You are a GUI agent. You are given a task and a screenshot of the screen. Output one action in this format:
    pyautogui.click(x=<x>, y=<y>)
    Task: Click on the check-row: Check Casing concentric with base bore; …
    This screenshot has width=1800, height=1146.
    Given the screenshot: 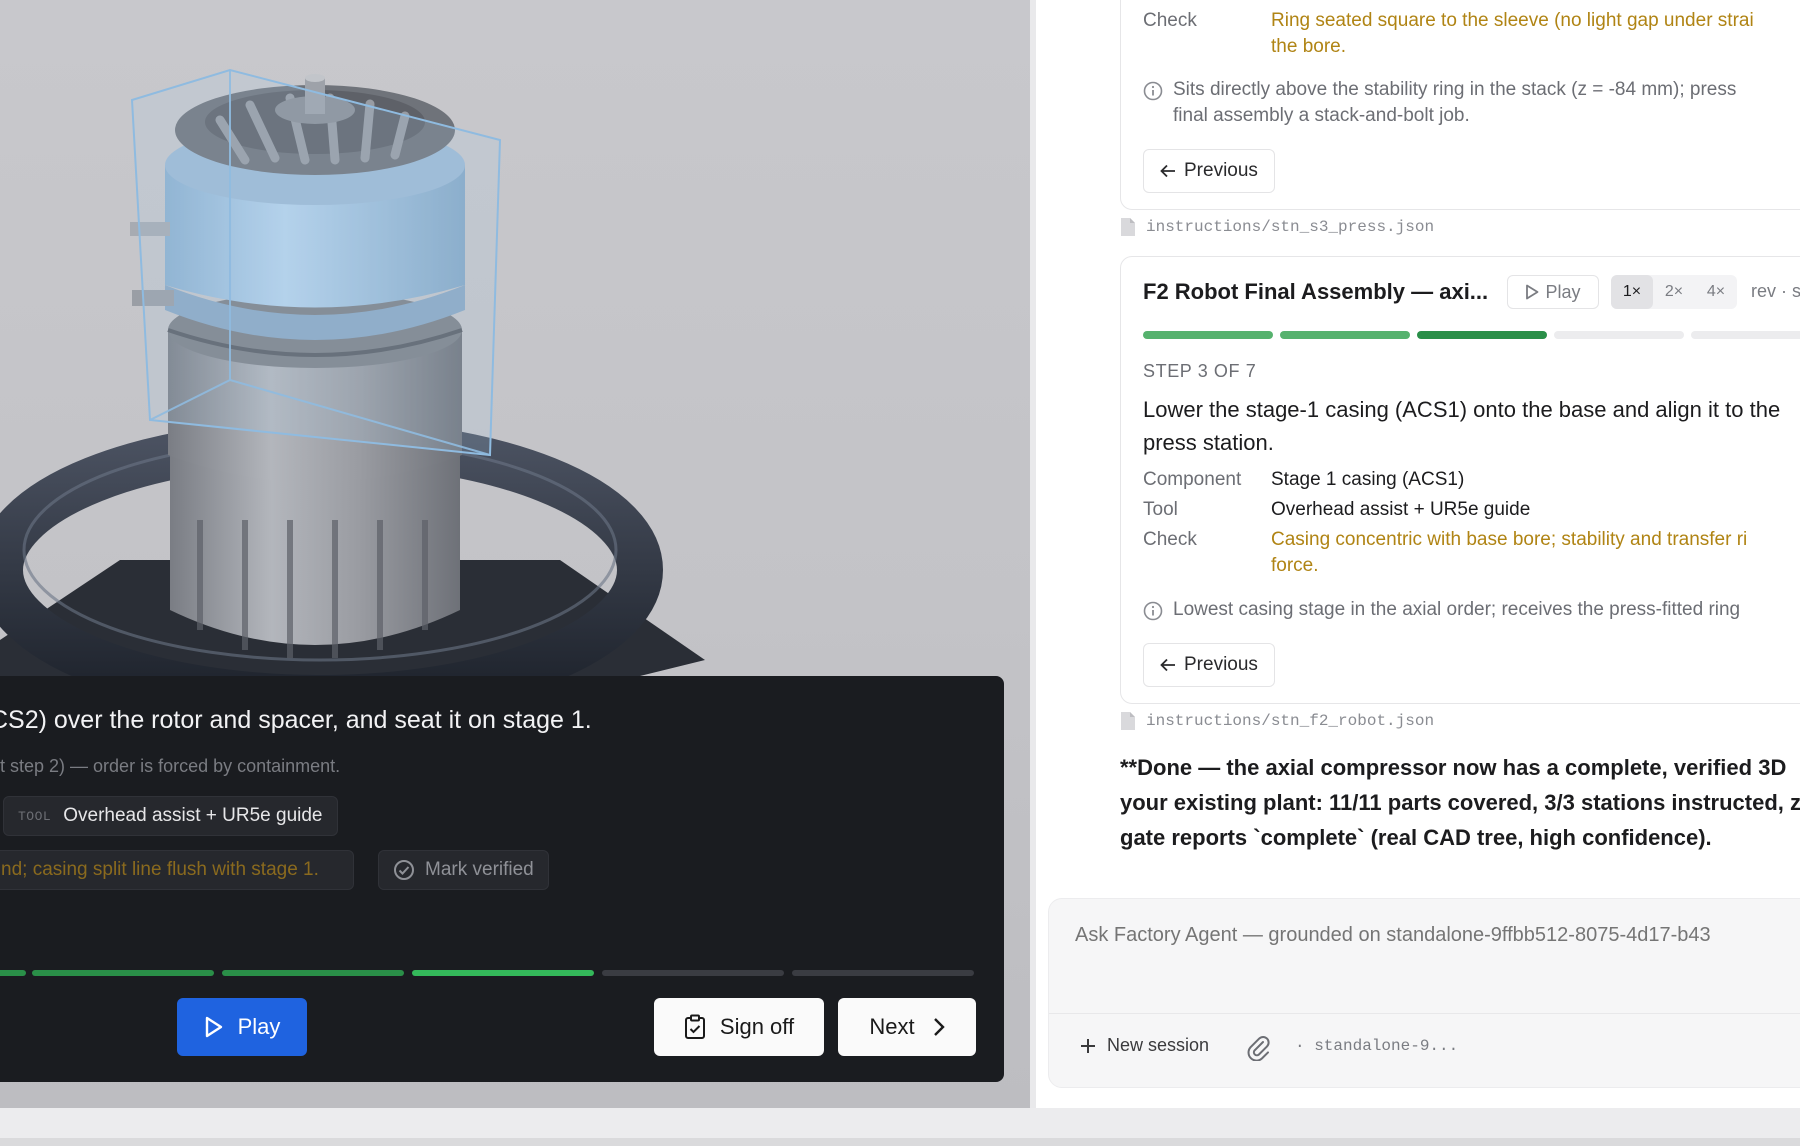 What is the action you would take?
    pyautogui.click(x=1471, y=553)
    